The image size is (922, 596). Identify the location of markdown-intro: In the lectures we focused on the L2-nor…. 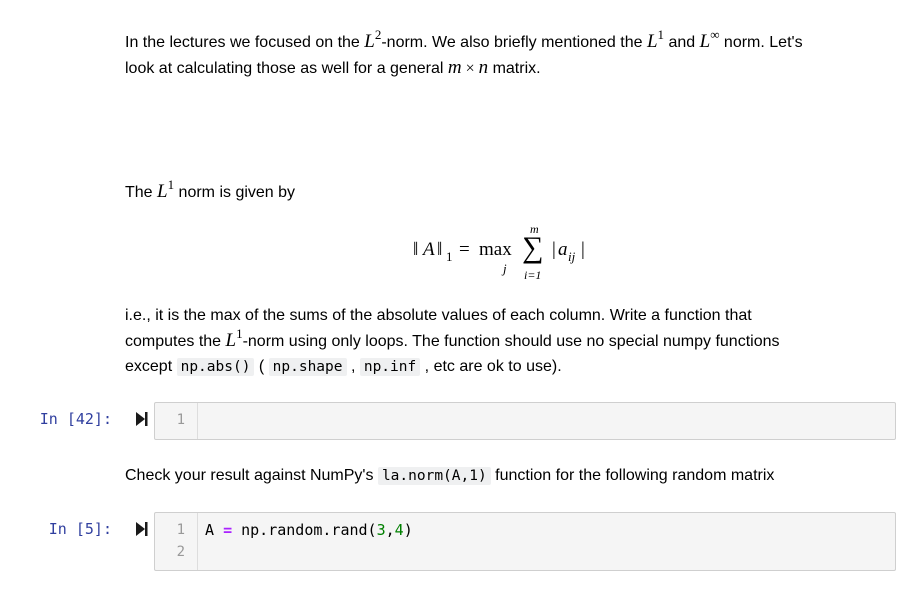
(510, 54).